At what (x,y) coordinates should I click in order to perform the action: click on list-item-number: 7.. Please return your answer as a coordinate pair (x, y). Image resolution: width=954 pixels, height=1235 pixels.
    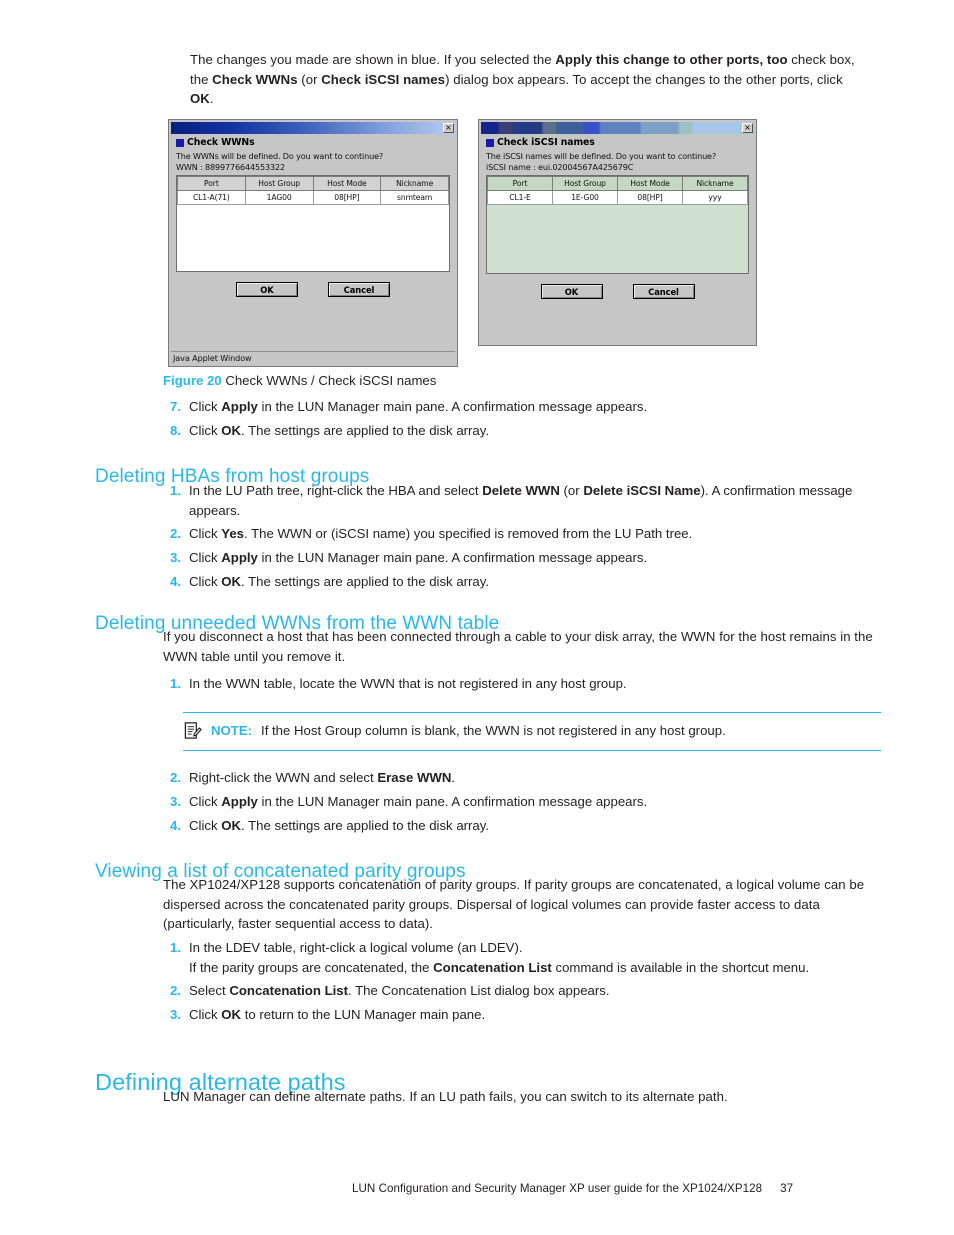
    Looking at the image, I should click on (175, 406).